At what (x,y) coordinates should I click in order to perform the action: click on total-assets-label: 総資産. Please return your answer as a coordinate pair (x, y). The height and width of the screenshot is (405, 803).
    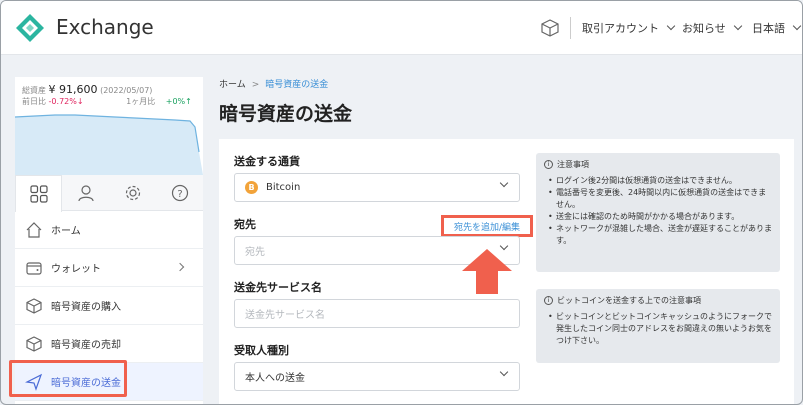
    Looking at the image, I should click on (34, 90).